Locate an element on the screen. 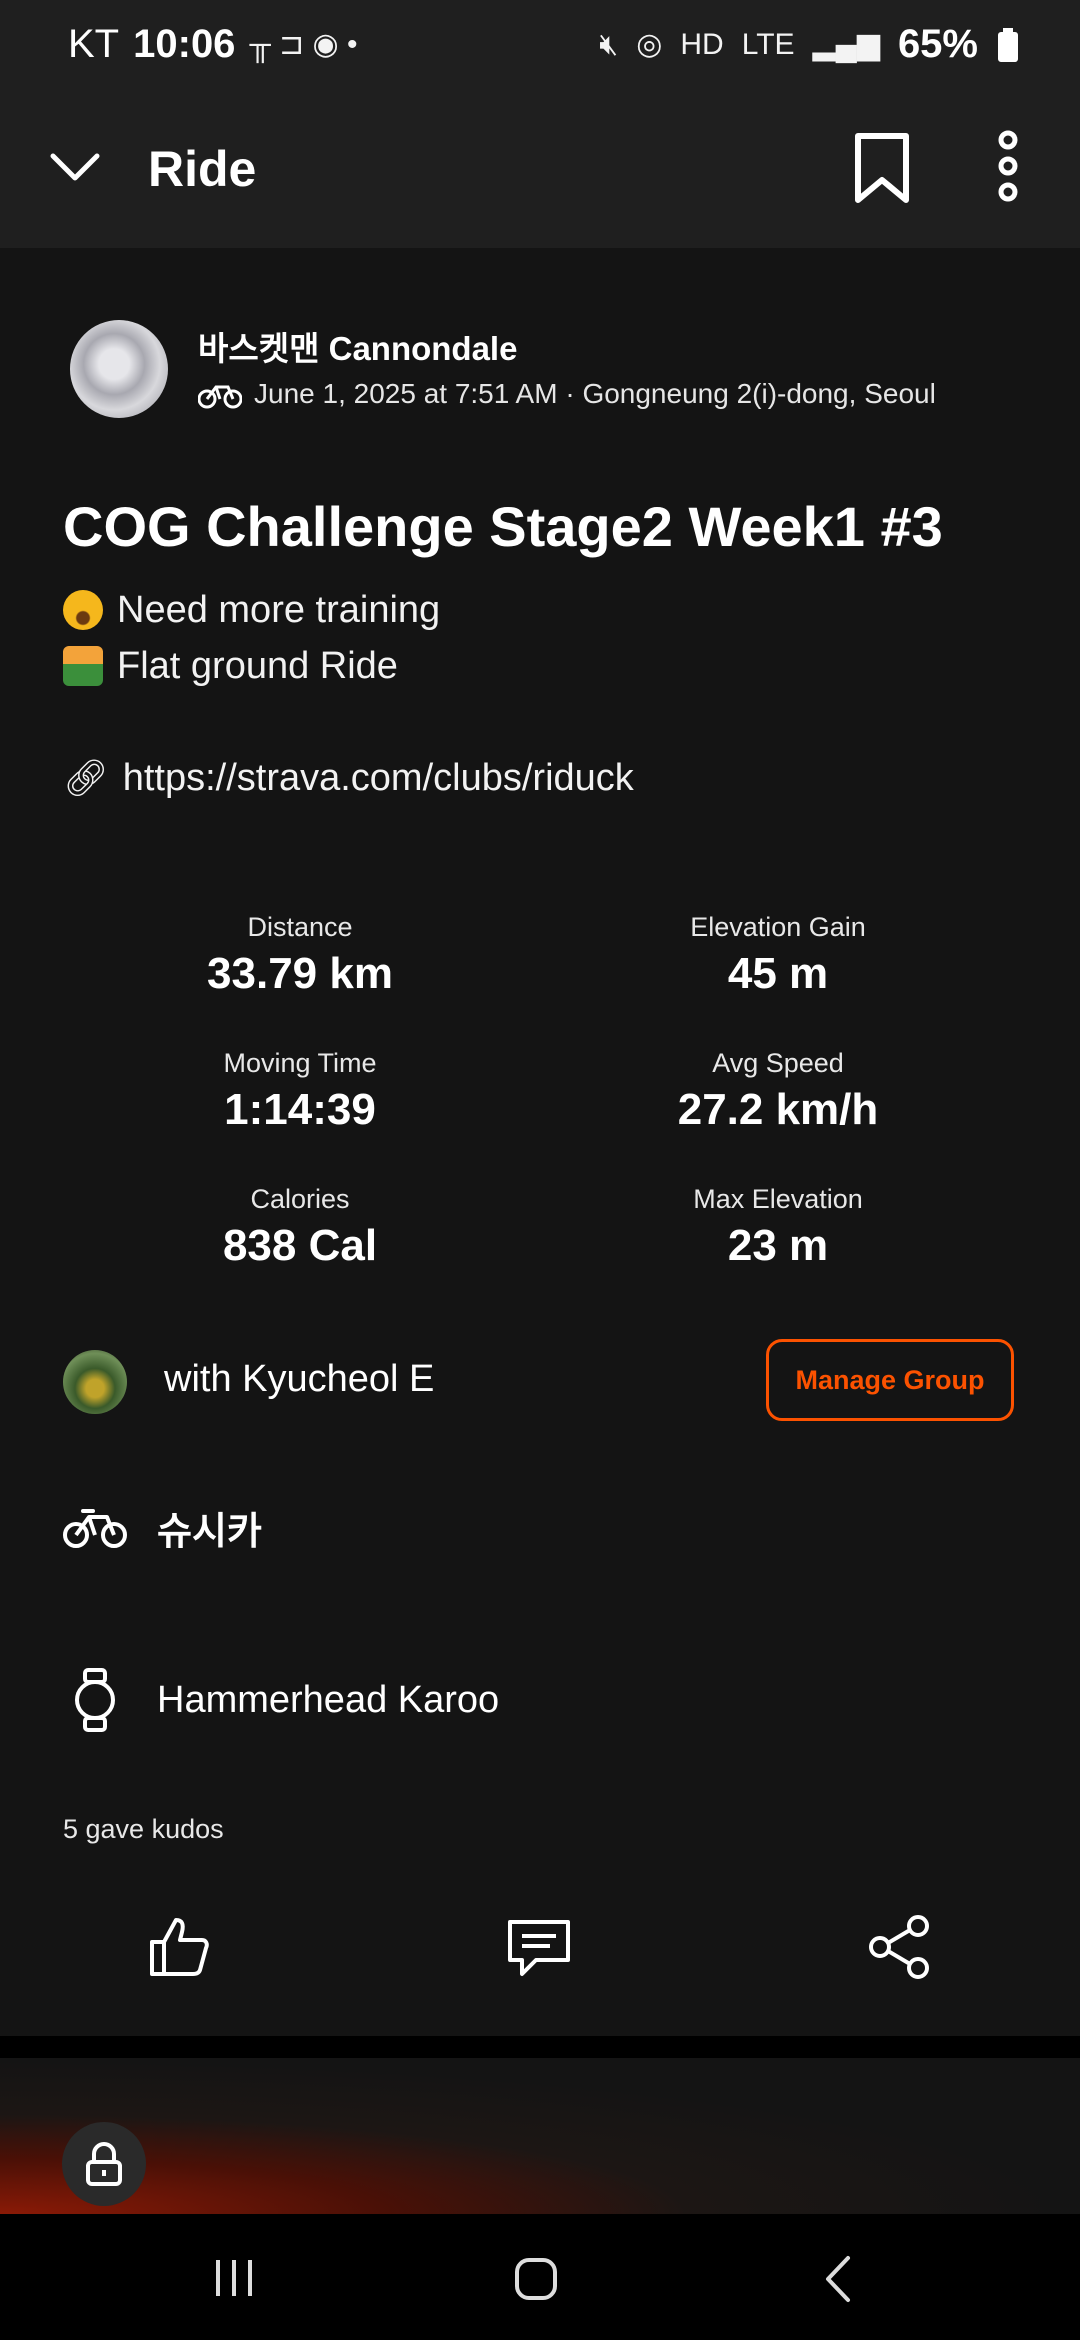 This screenshot has height=2340, width=1080. lock-icon is located at coordinates (104, 2164).